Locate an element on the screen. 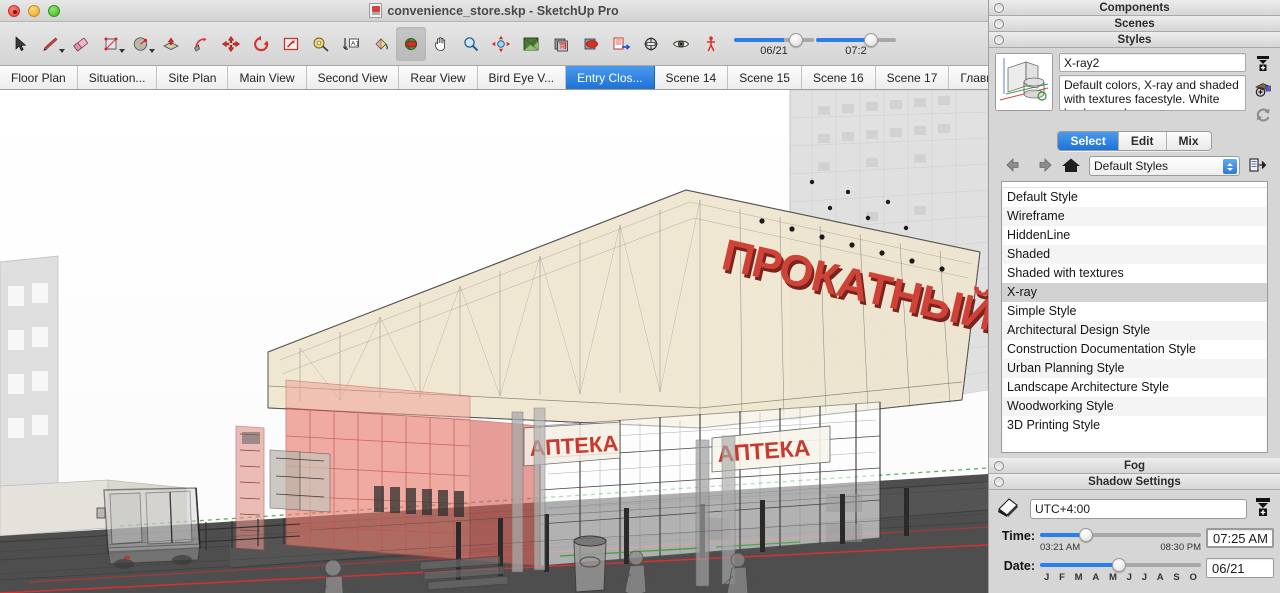  home-icon is located at coordinates (1071, 166).